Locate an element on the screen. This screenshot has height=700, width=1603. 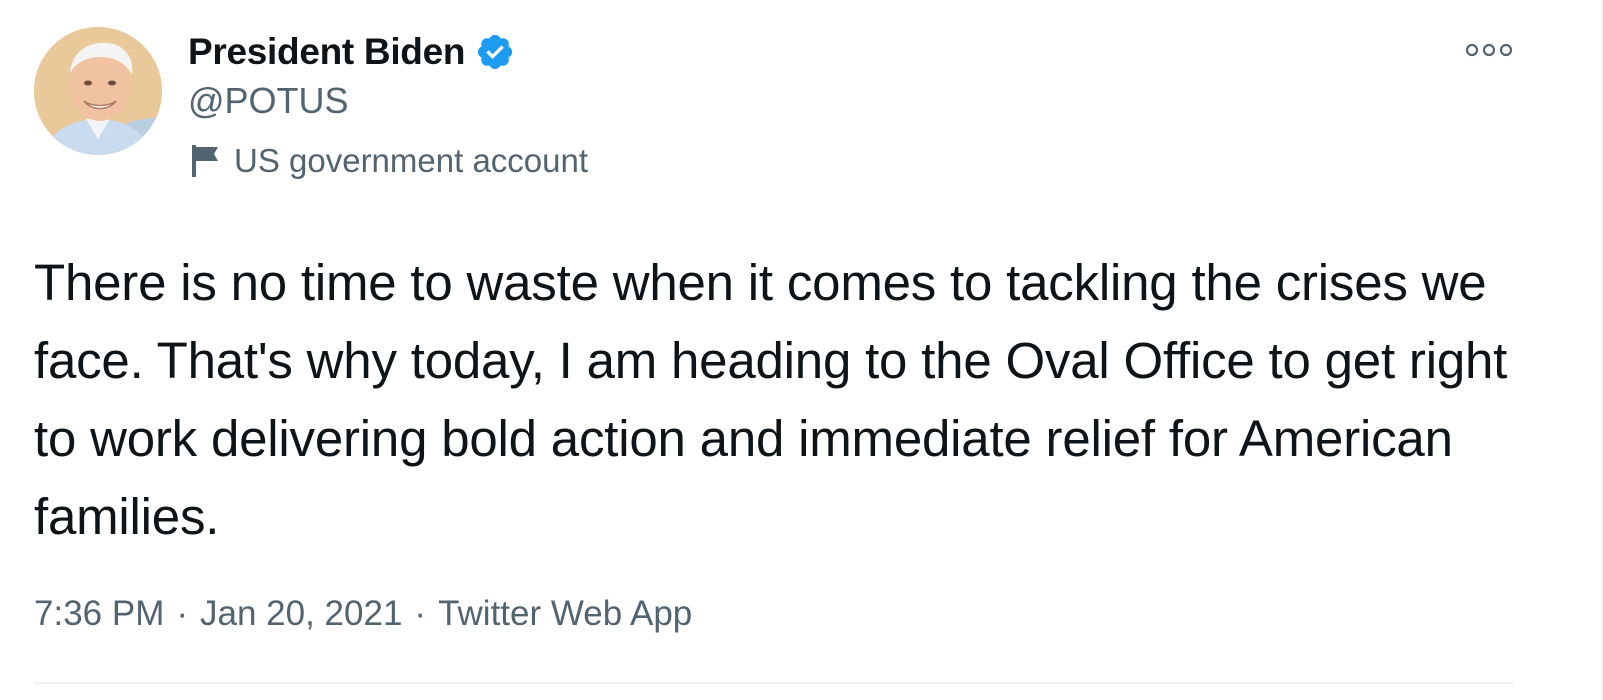
avatar is located at coordinates (98, 91).